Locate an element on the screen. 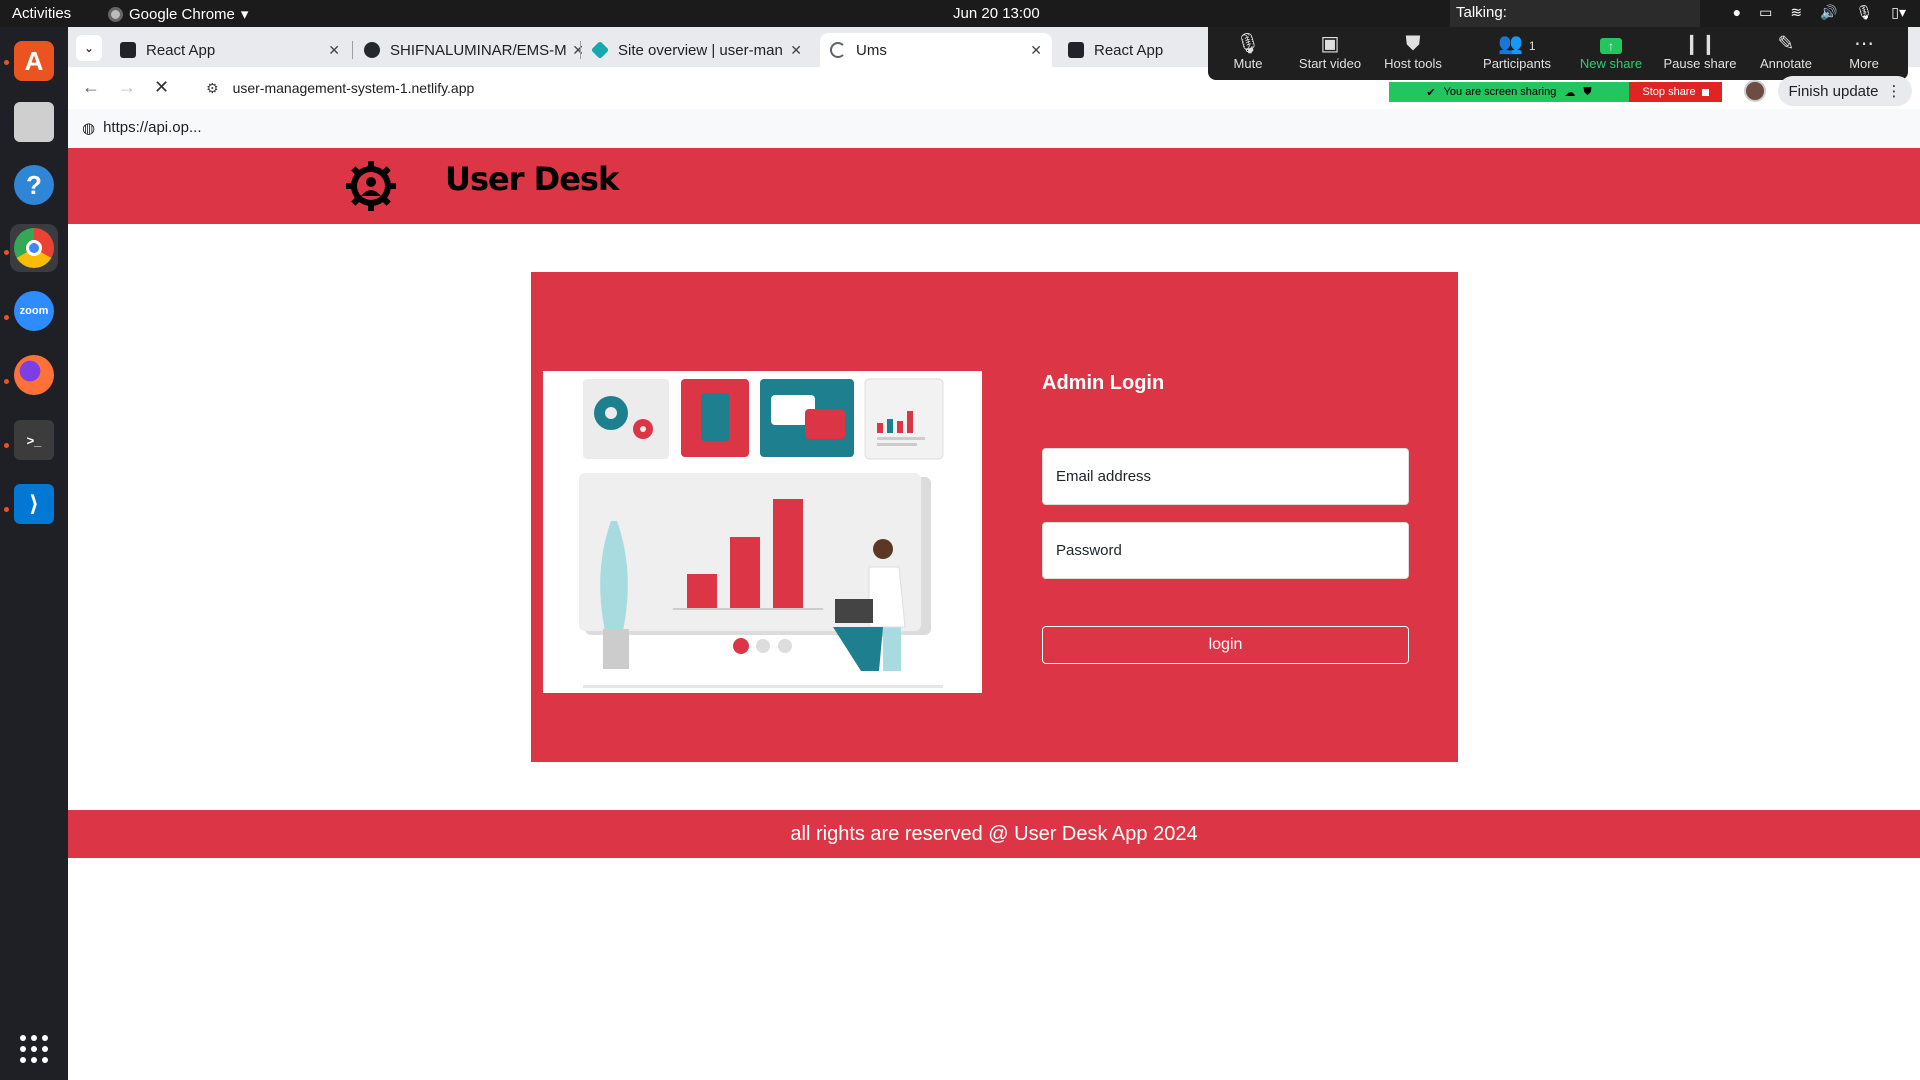 The image size is (1920, 1080). video-off-icon: ▣ is located at coordinates (1330, 44).